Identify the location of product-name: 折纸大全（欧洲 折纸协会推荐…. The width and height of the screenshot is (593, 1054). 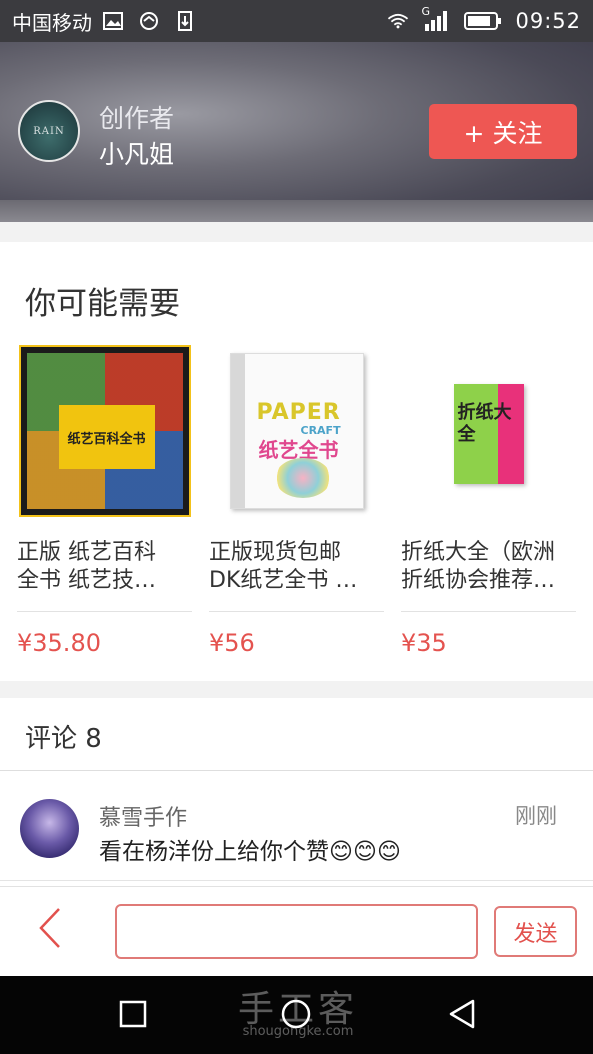
(488, 567).